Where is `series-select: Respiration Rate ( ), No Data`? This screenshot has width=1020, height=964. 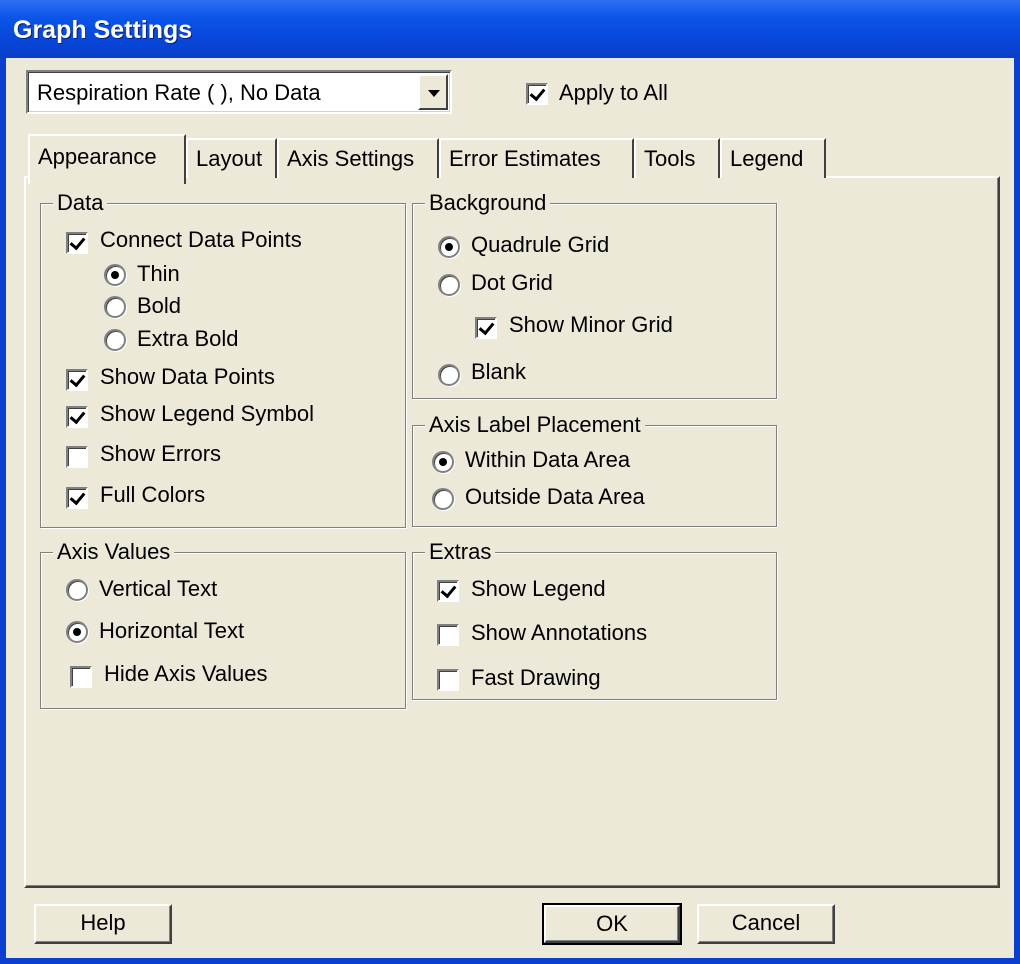
series-select: Respiration Rate ( ), No Data is located at coordinates (239, 92).